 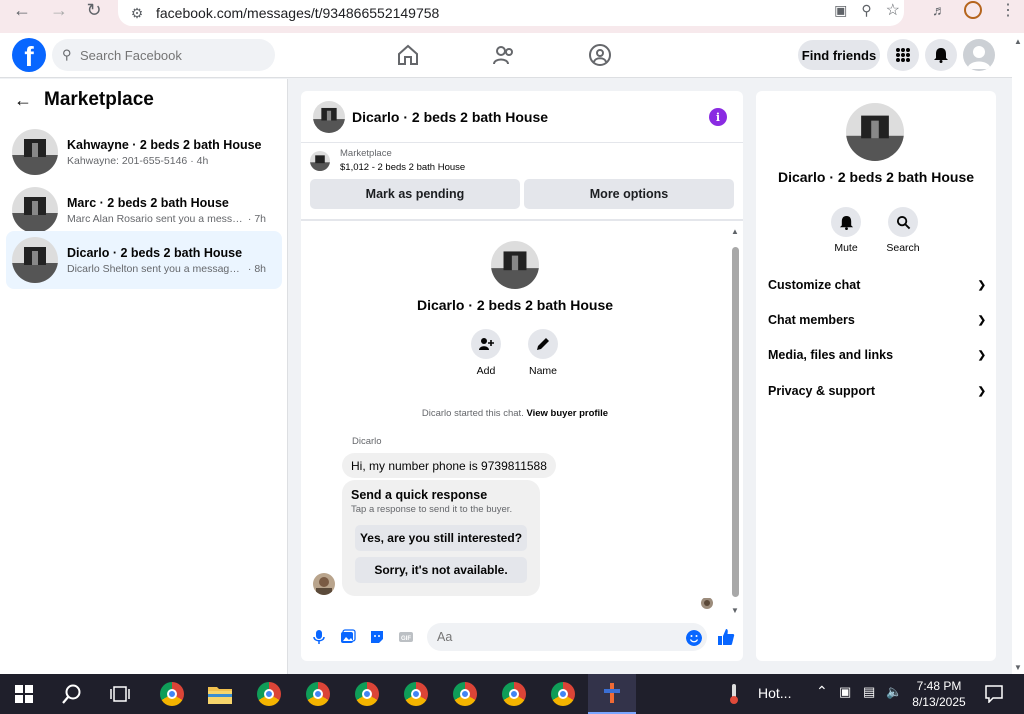 I want to click on back-arrow-icon: ←, so click(x=29, y=100).